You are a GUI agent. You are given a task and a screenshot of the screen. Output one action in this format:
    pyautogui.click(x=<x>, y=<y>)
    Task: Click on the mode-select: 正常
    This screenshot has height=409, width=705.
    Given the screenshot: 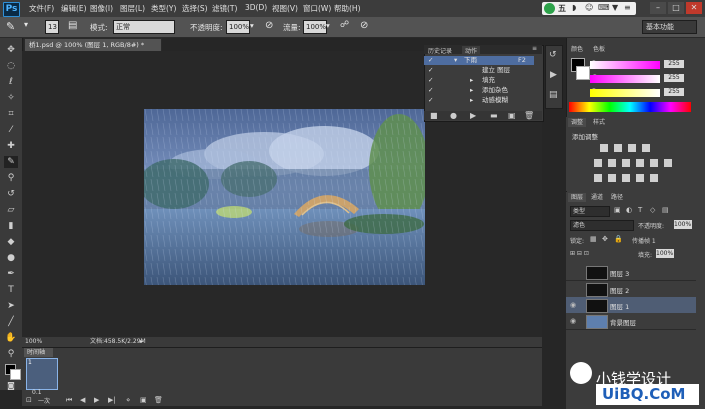 What is the action you would take?
    pyautogui.click(x=144, y=27)
    